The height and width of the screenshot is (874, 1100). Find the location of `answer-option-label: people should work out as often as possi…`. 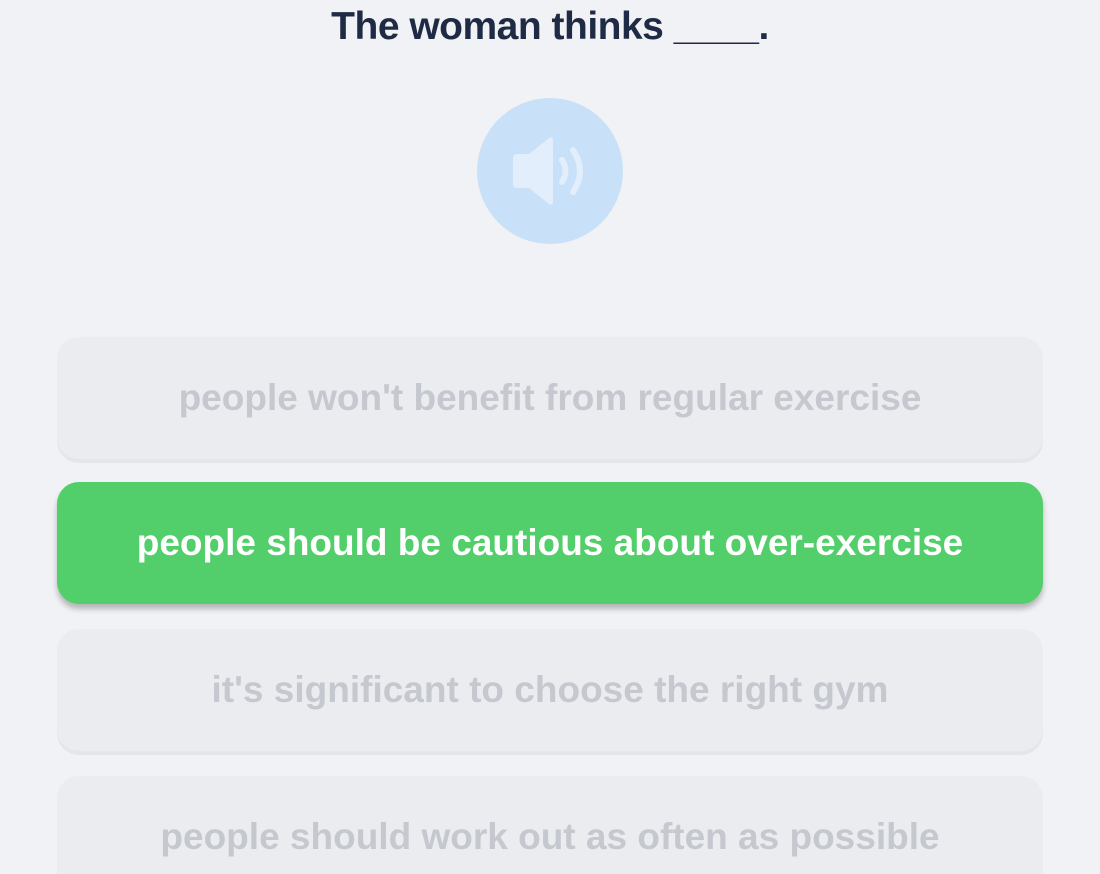

answer-option-label: people should work out as often as possi… is located at coordinates (550, 836).